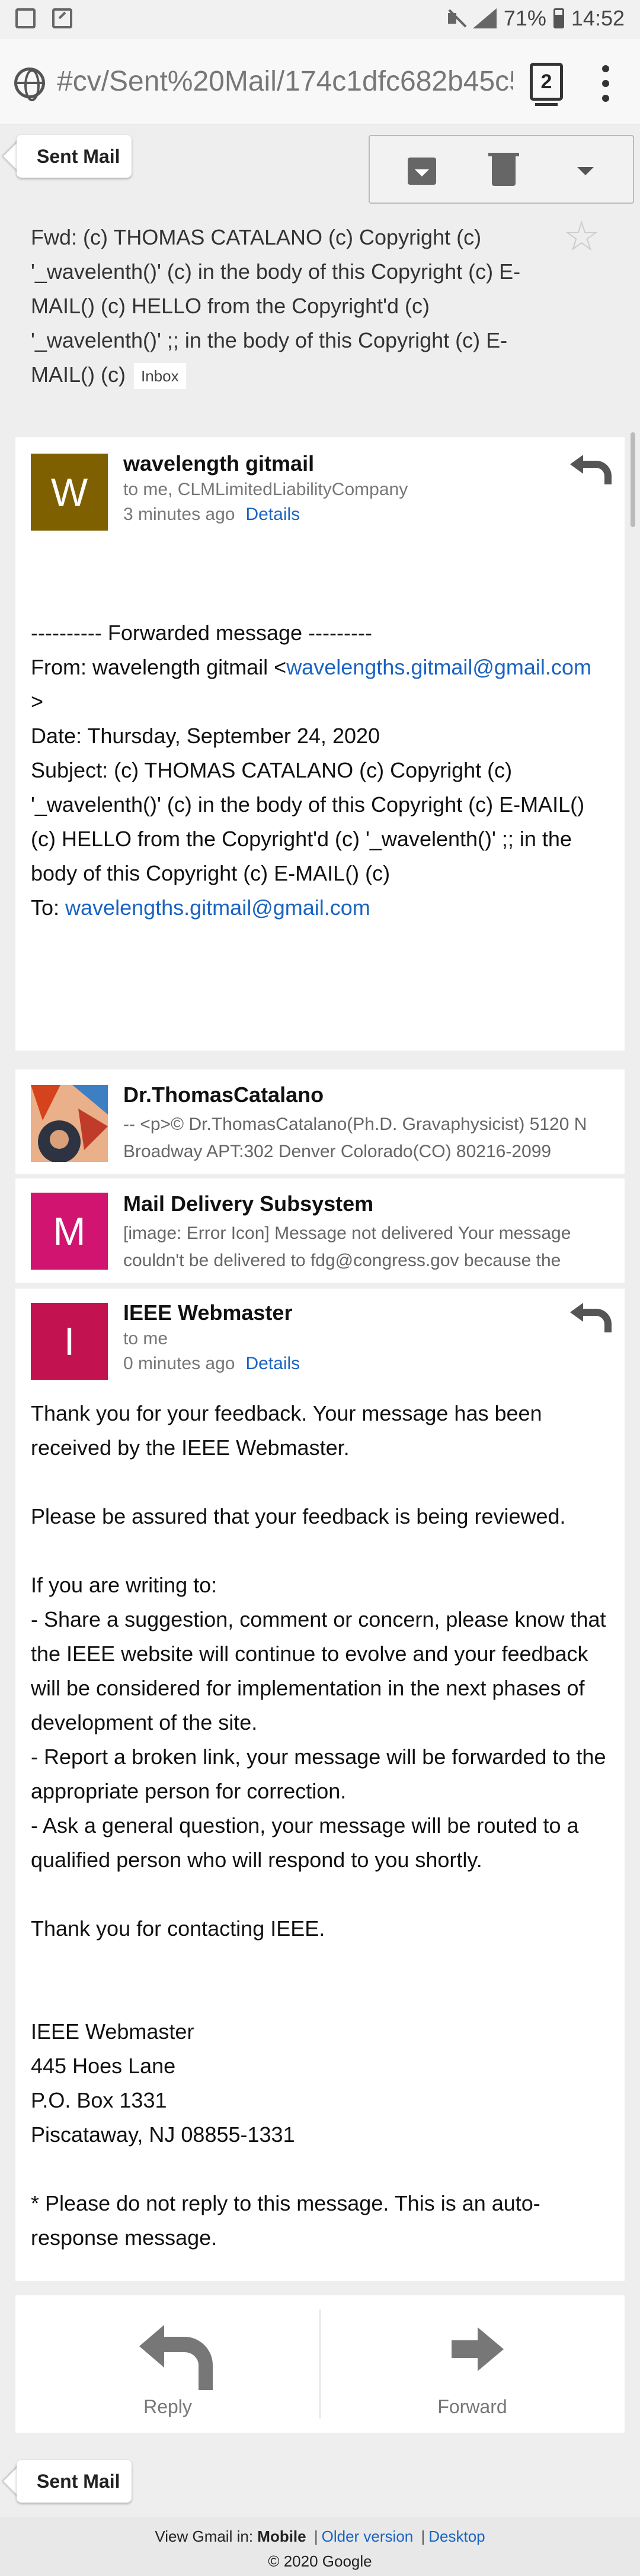 This screenshot has height=2576, width=640. What do you see at coordinates (205, 736) in the screenshot?
I see `date-line: Date: Thursday, September 24, 2020` at bounding box center [205, 736].